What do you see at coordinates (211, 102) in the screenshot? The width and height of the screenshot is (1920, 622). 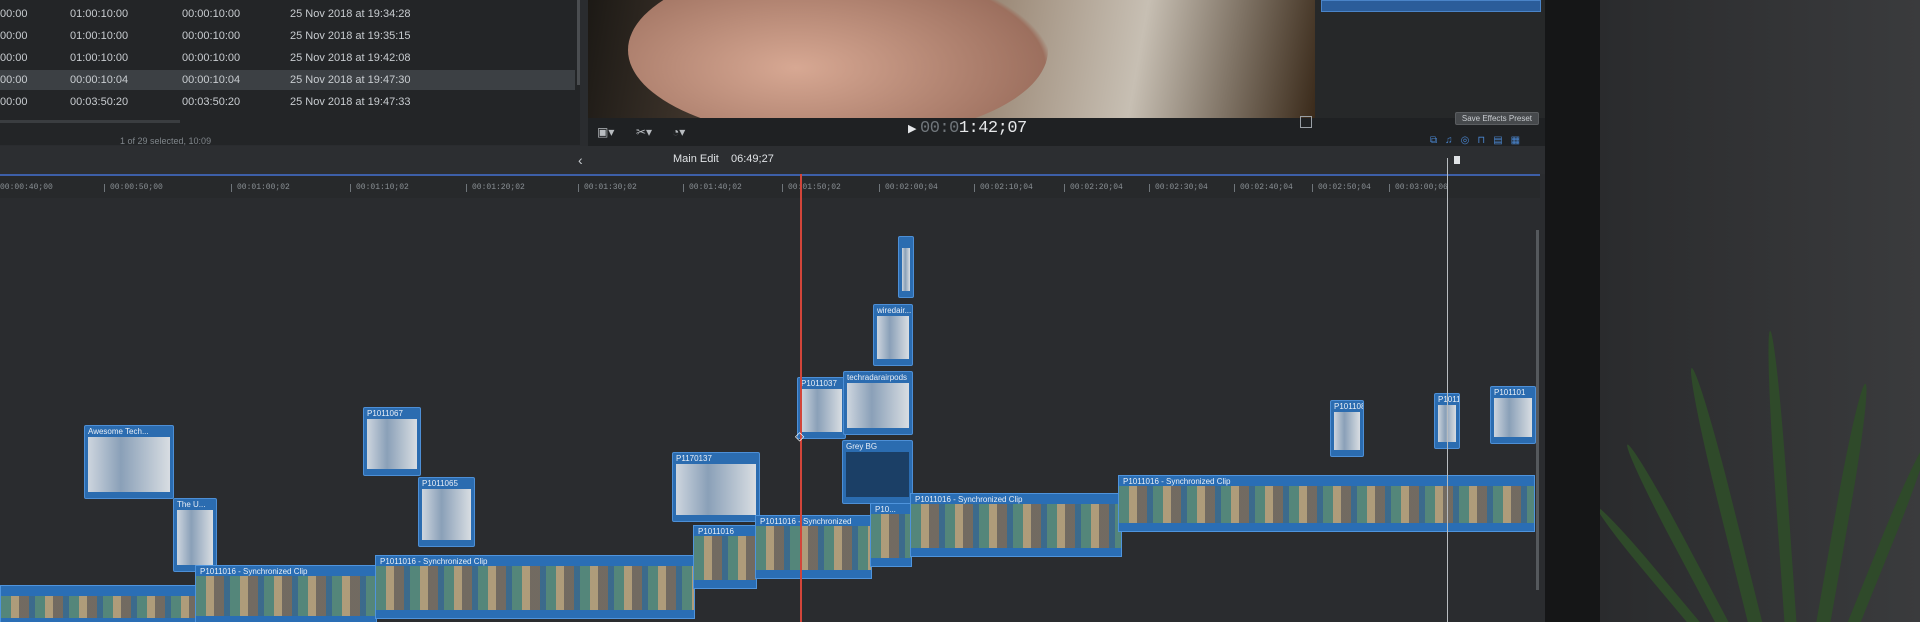 I see `duration-cell: 00:03:50:20` at bounding box center [211, 102].